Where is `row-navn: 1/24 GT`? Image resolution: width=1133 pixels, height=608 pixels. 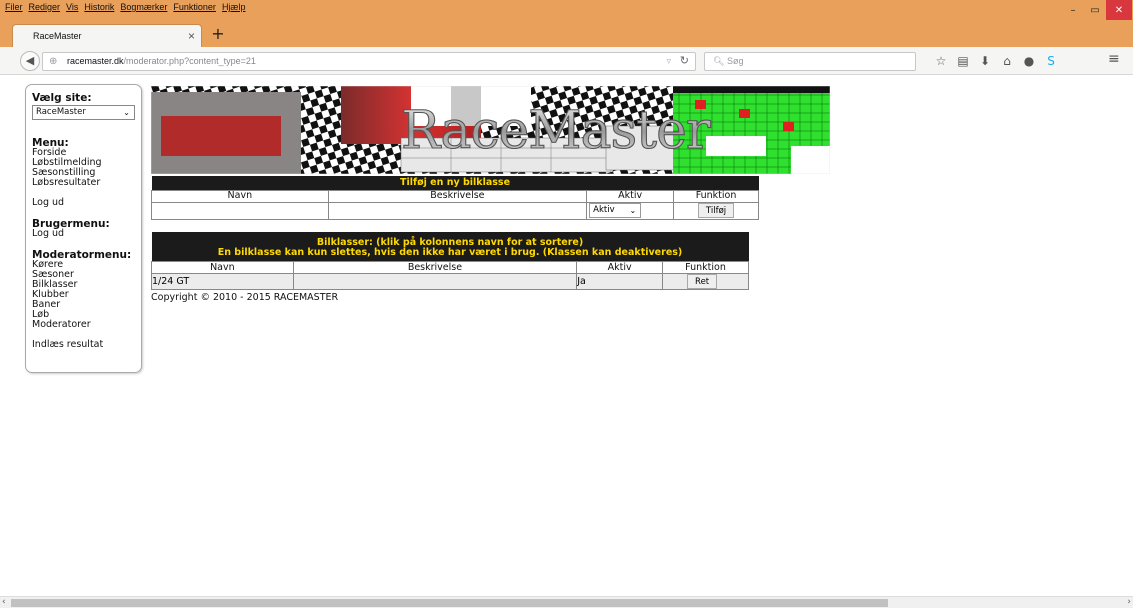
row-navn: 1/24 GT is located at coordinates (222, 281).